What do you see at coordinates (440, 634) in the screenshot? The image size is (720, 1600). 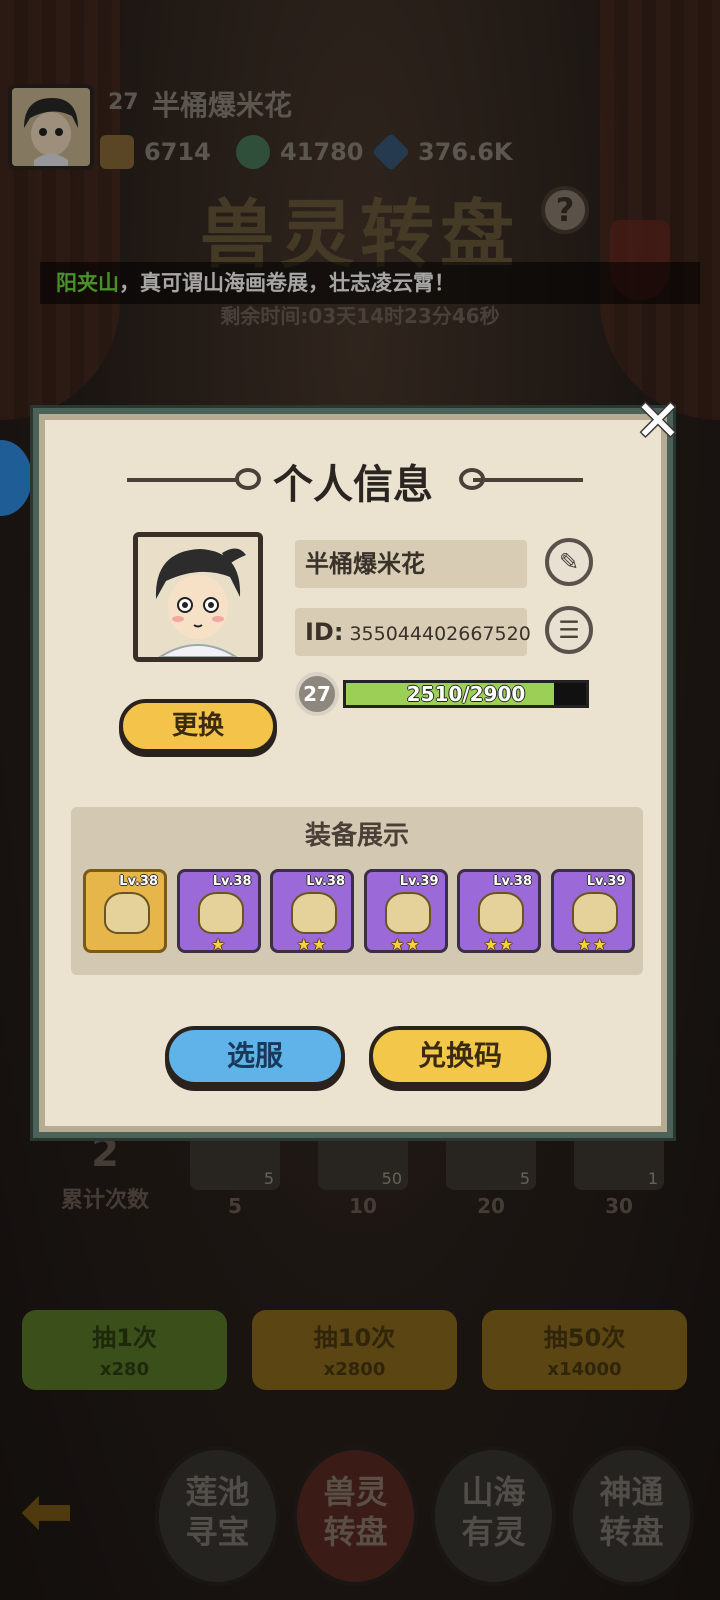 I see `player-id-value: 355044402667520` at bounding box center [440, 634].